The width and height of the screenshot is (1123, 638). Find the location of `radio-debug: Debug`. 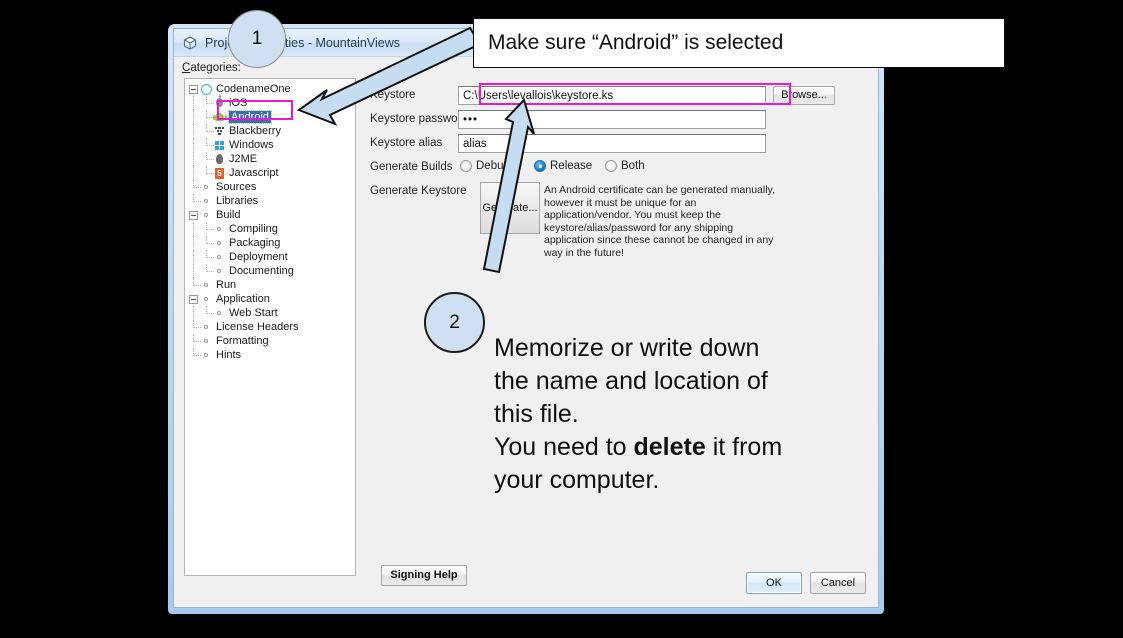

radio-debug: Debug is located at coordinates (485, 166).